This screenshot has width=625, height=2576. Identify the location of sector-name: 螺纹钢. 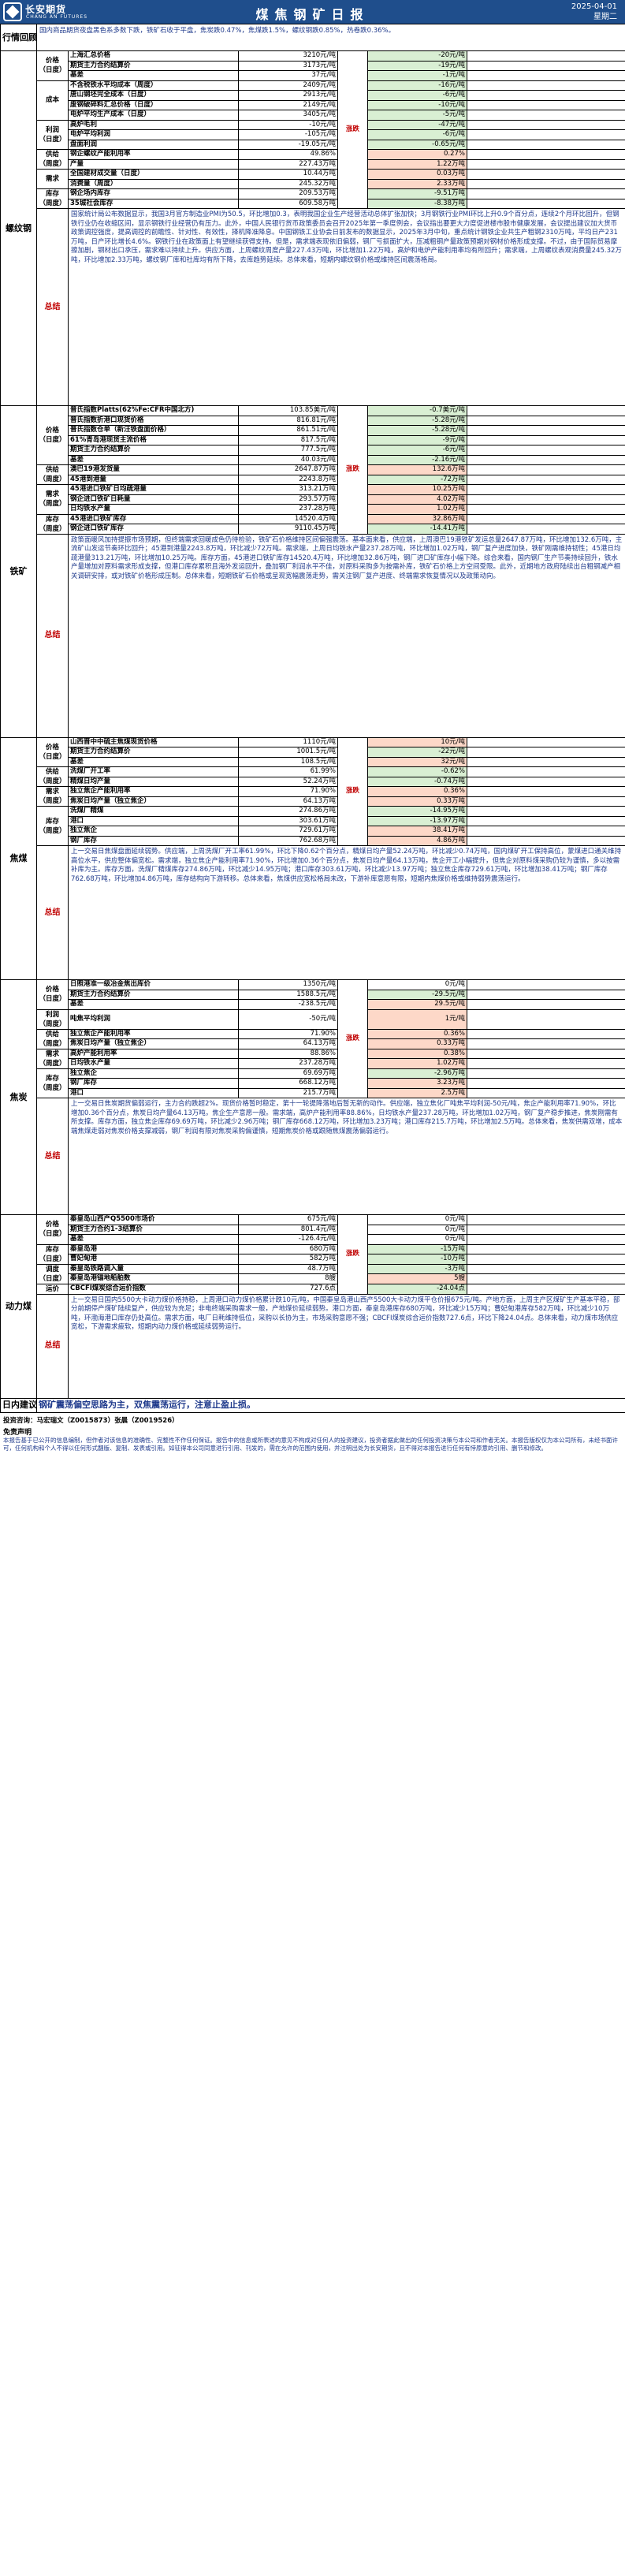
(18, 228).